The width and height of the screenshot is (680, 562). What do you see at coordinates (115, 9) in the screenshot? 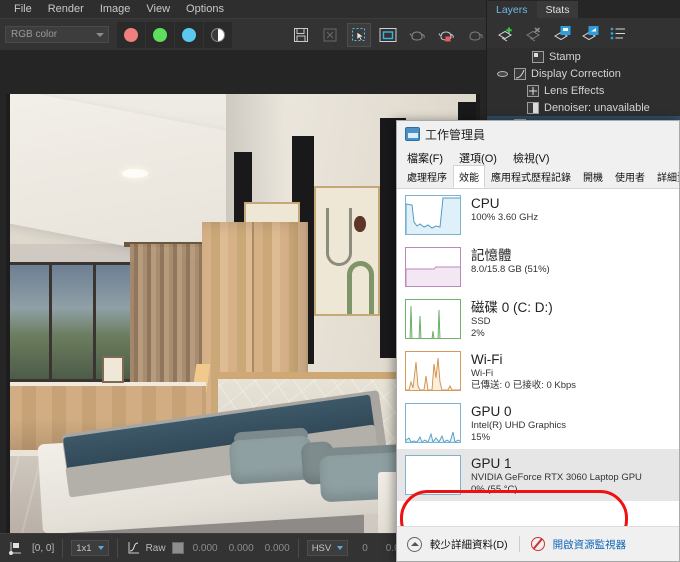
I see `menu-image: Image` at bounding box center [115, 9].